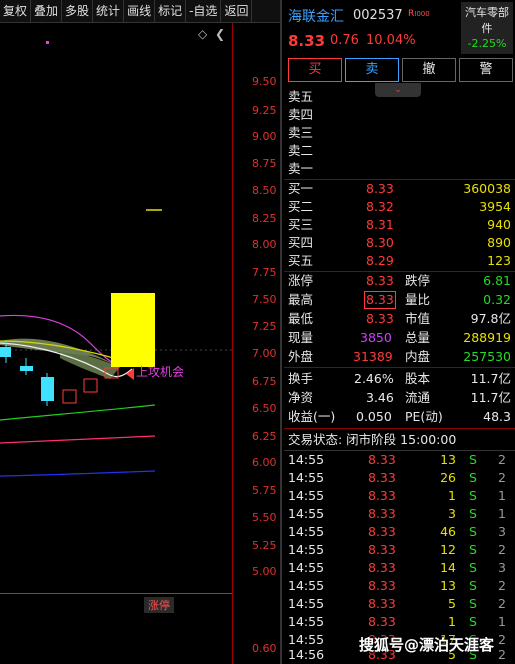 The height and width of the screenshot is (664, 515). I want to click on bid-price: 8.30, so click(380, 242).